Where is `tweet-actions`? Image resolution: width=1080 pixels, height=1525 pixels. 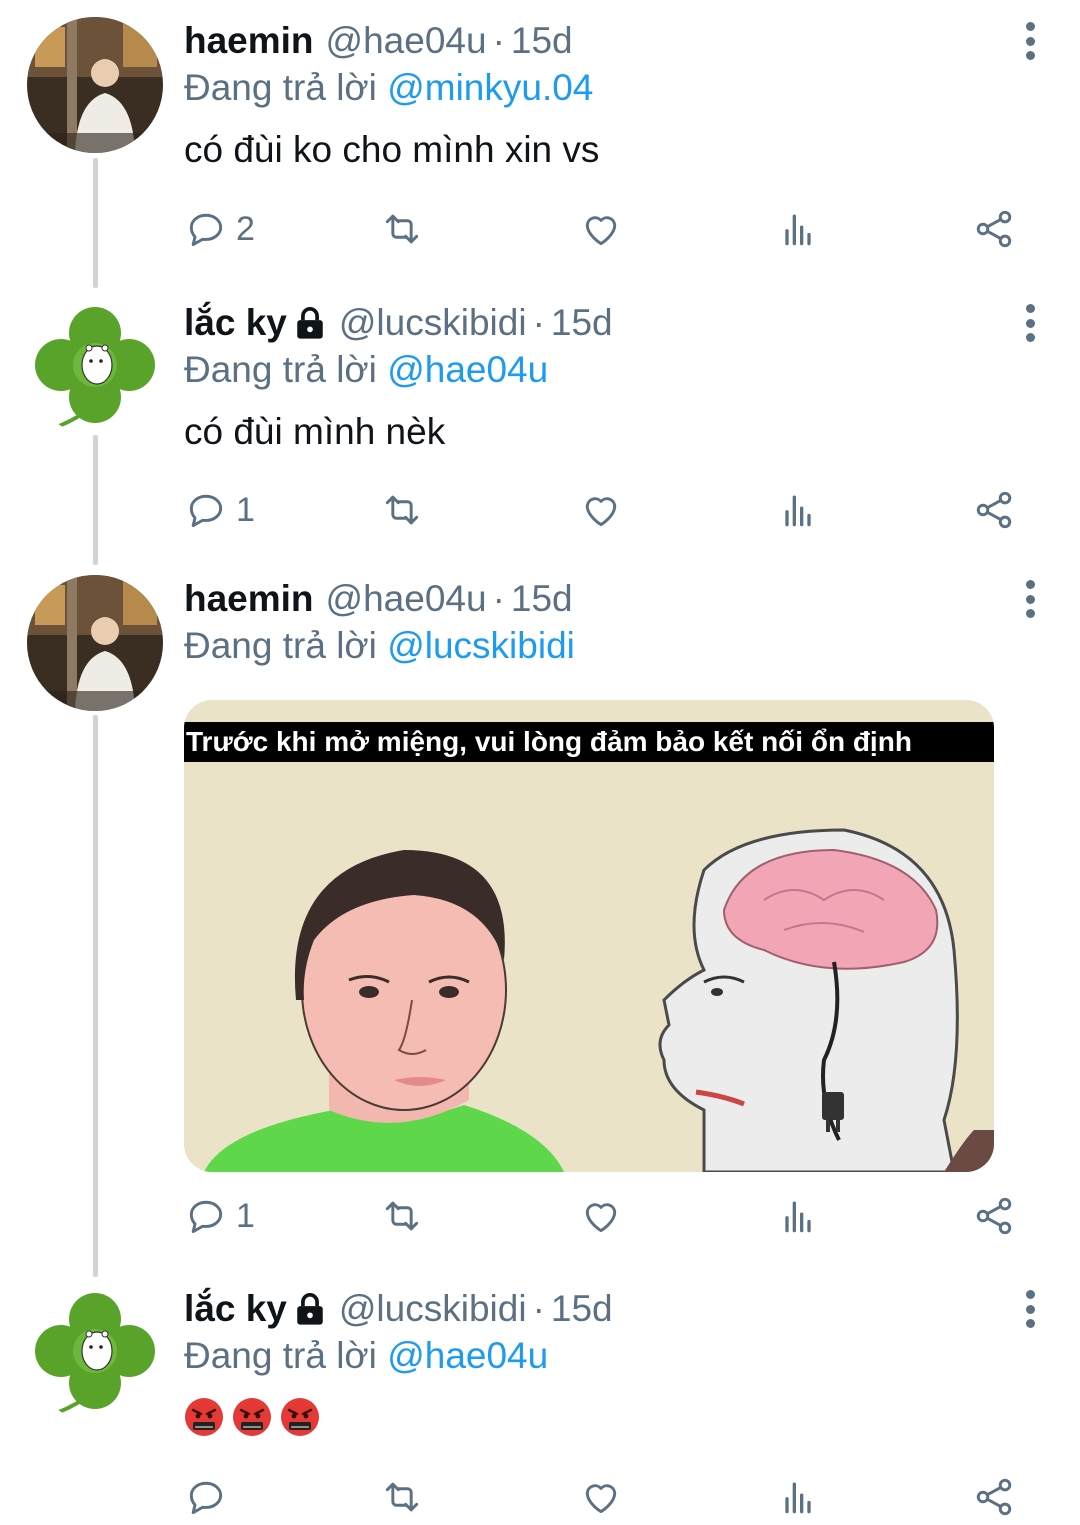 tweet-actions is located at coordinates (604, 1497).